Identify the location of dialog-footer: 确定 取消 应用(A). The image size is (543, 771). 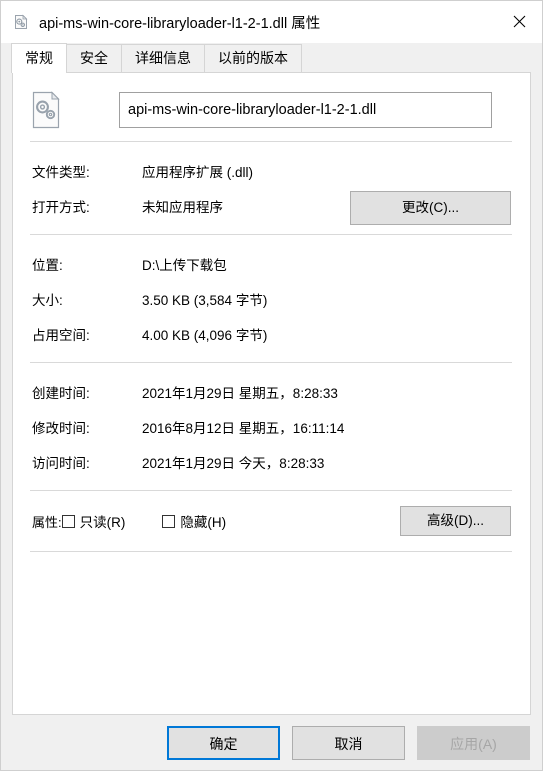
(271, 742).